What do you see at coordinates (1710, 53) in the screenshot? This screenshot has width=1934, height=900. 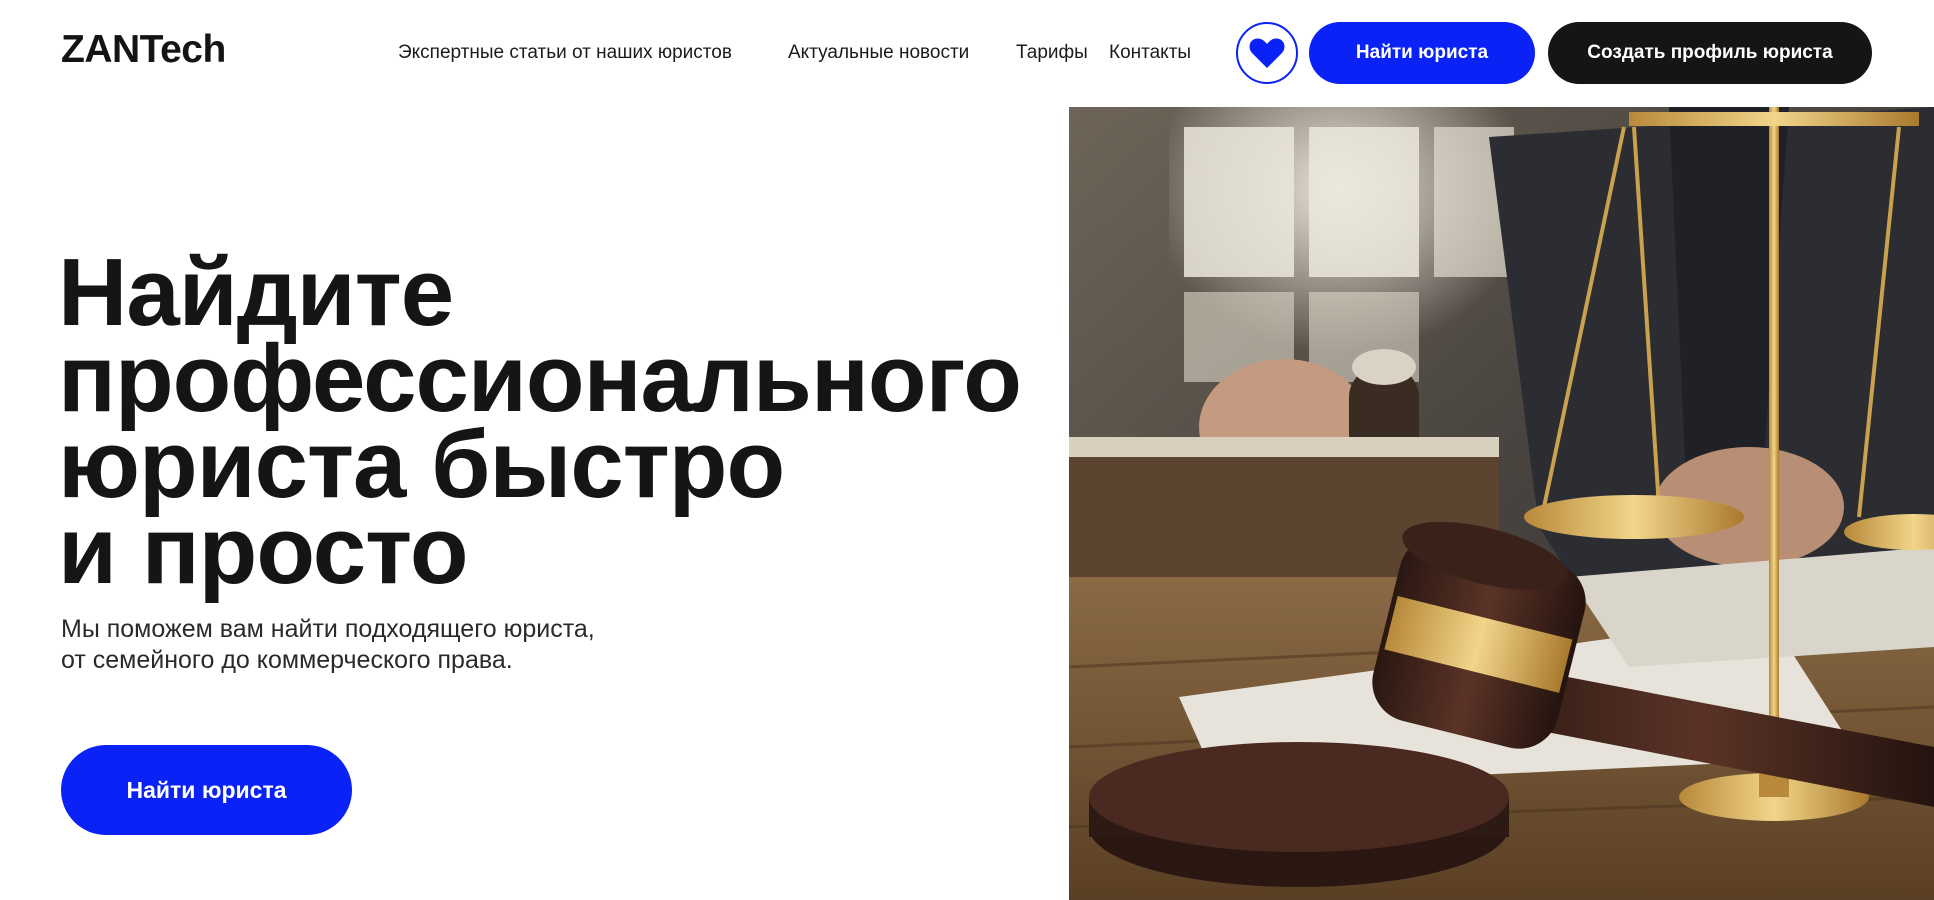 I see `create-lawyer-profile-button: Создать профиль юриста` at bounding box center [1710, 53].